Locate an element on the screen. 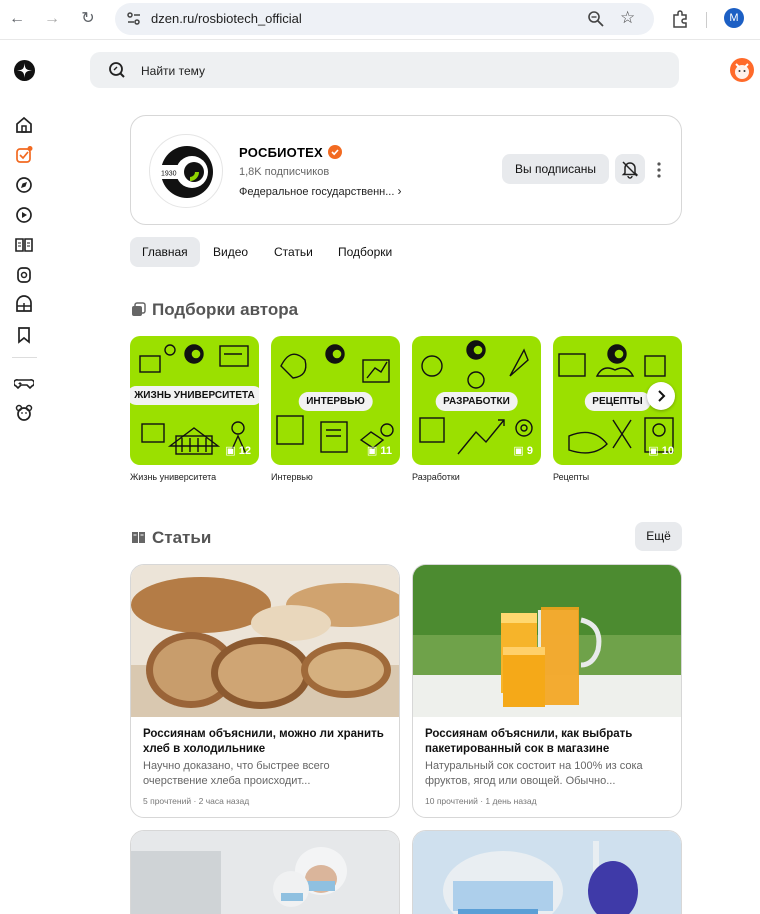 The width and height of the screenshot is (760, 914). rail-divider is located at coordinates (24, 357).